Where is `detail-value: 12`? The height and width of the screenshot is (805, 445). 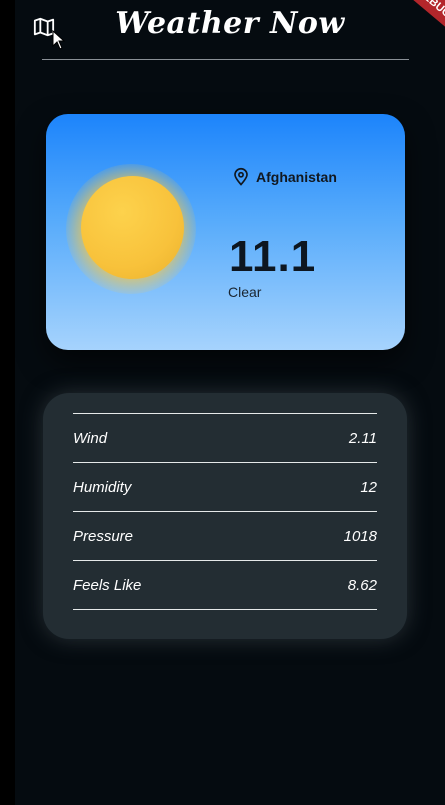 detail-value: 12 is located at coordinates (368, 487).